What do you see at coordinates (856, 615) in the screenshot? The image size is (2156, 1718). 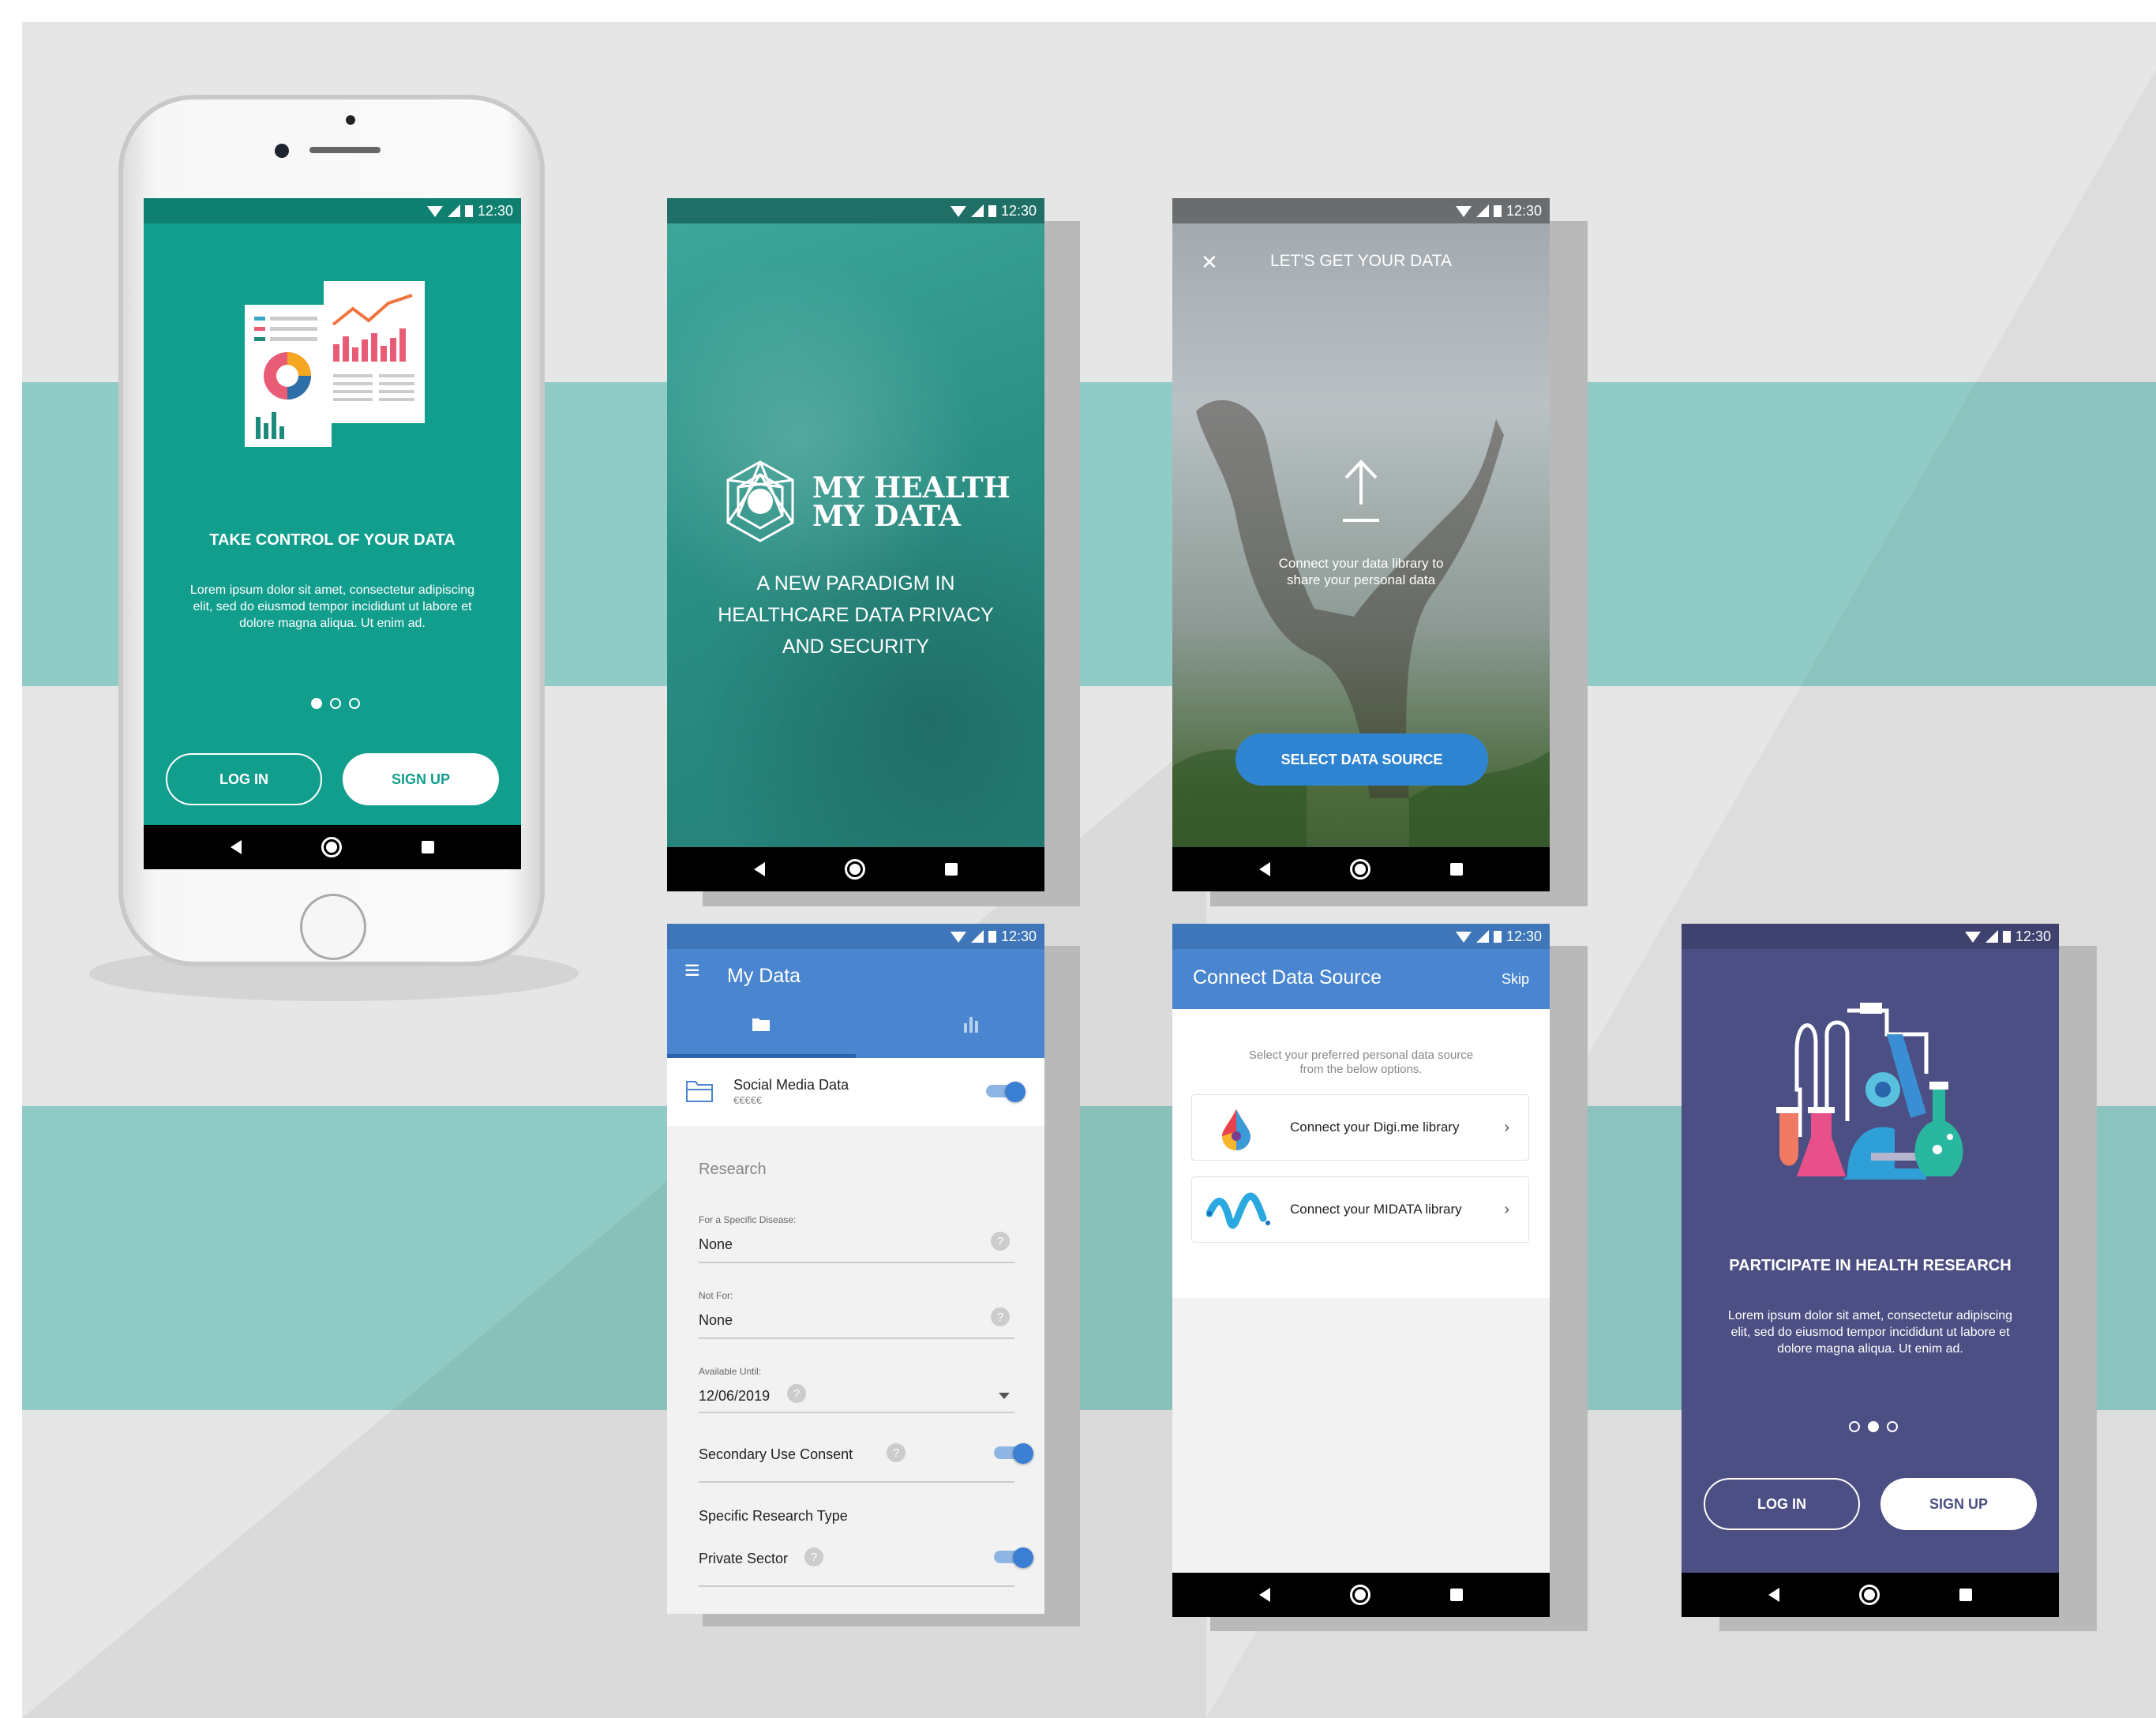 I see `tagline-2: HEALTHCARE DATA PRIVACY` at bounding box center [856, 615].